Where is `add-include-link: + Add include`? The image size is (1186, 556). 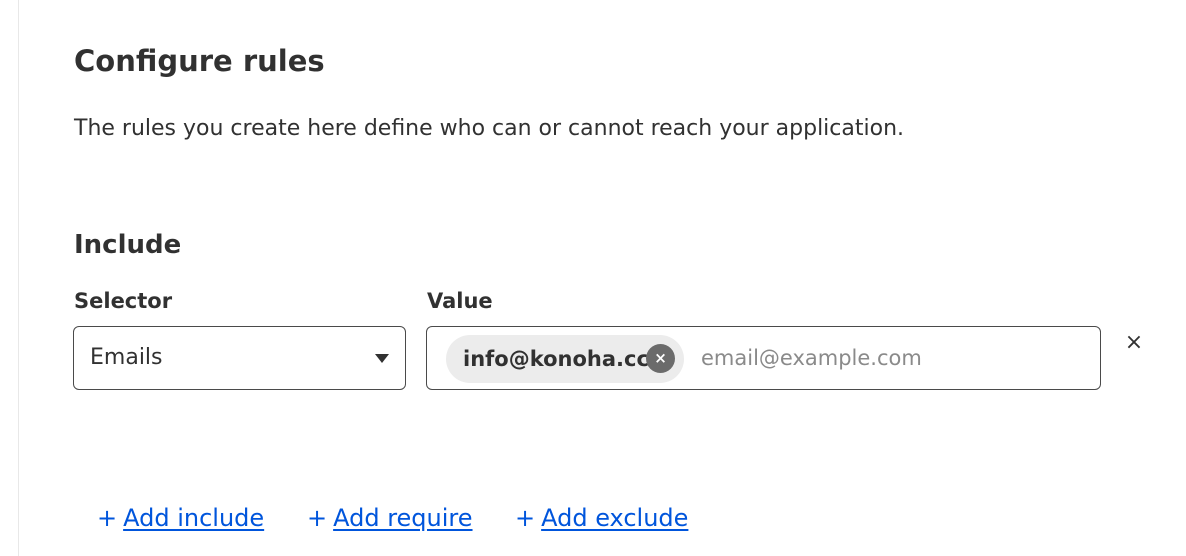 add-include-link: + Add include is located at coordinates (180, 518).